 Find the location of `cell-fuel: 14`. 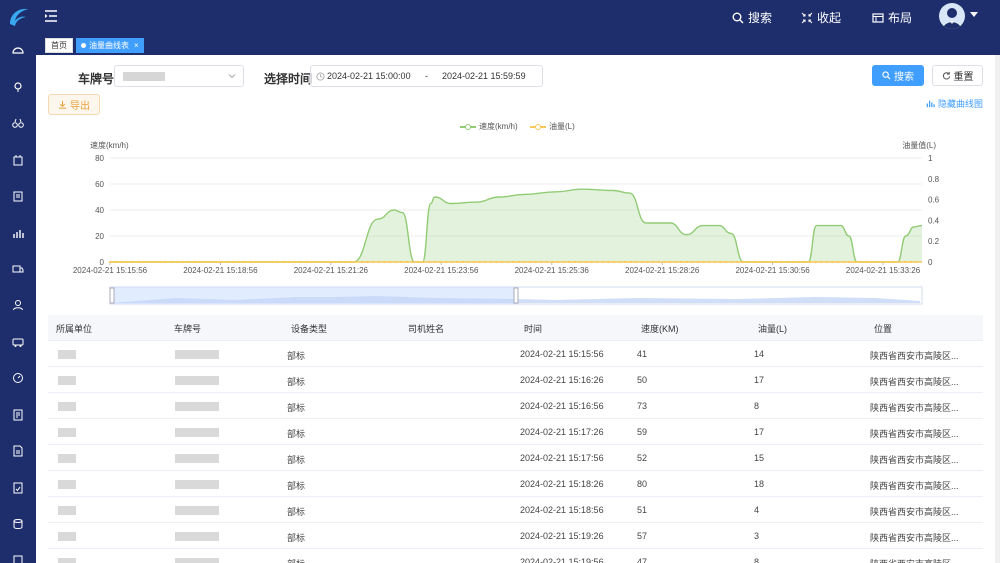

cell-fuel: 14 is located at coordinates (759, 354).